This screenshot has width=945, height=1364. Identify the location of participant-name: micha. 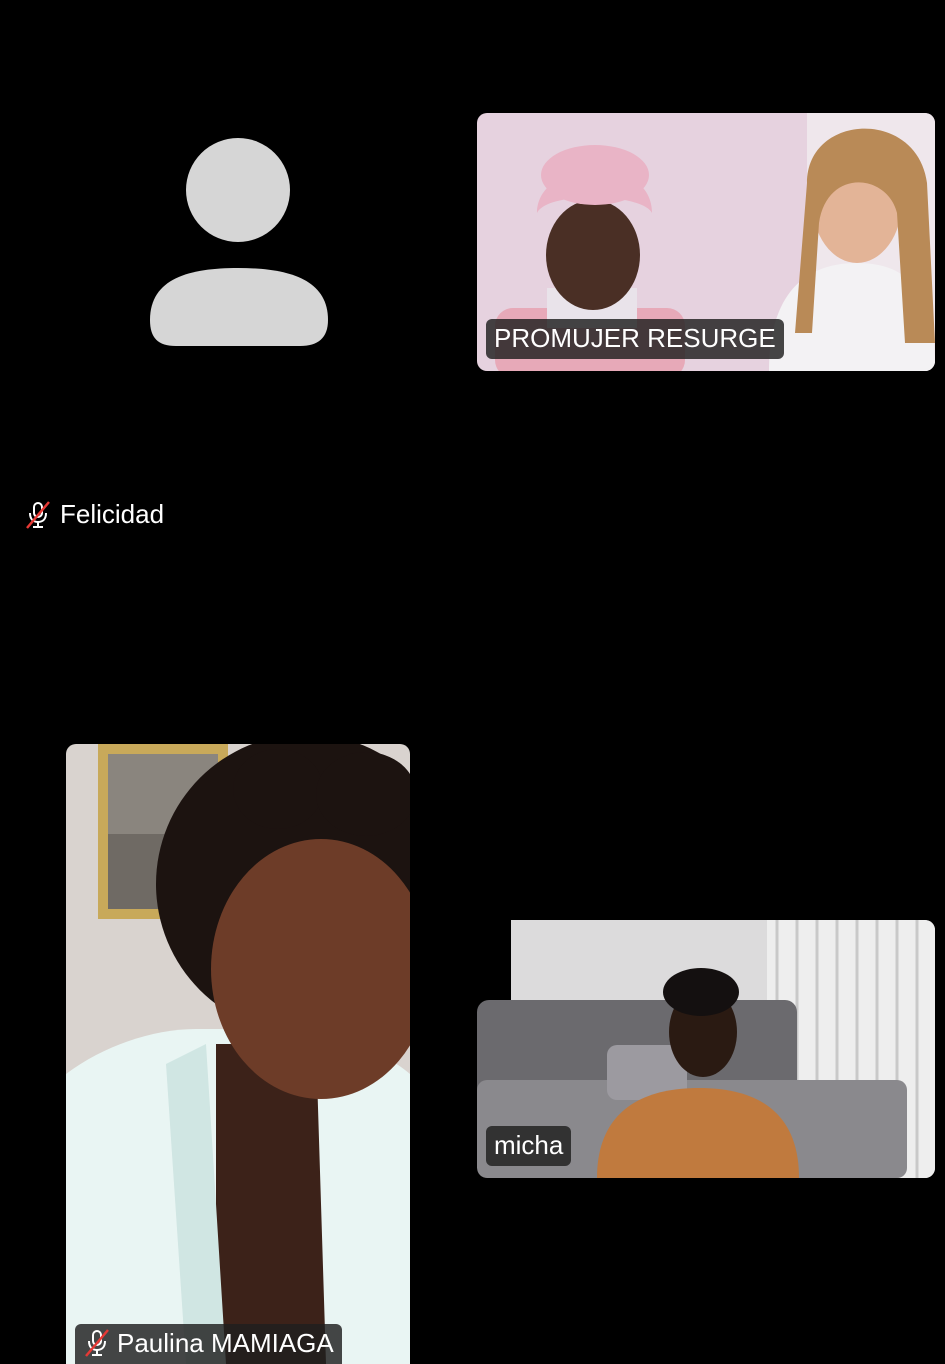
(529, 1145).